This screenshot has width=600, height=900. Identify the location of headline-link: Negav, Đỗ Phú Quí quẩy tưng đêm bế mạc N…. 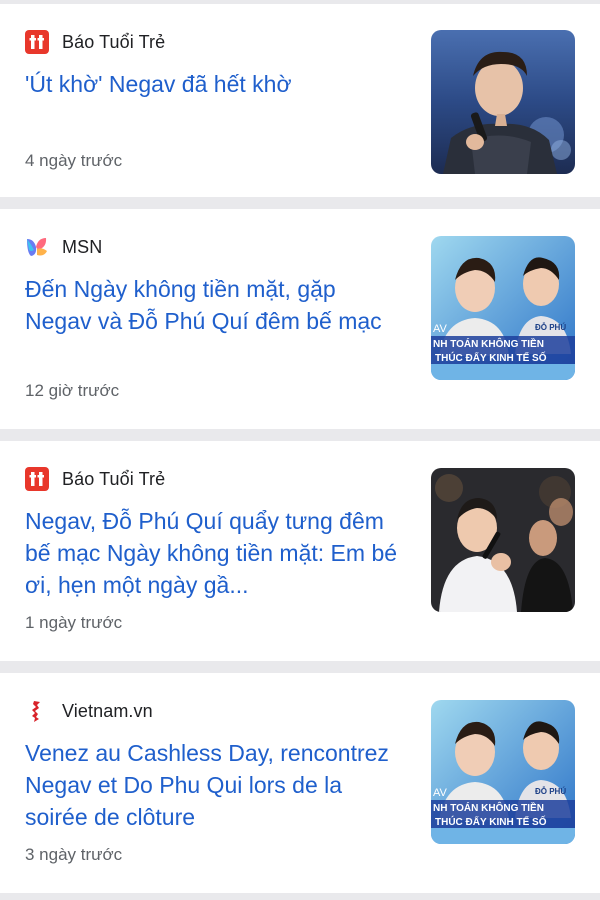
(216, 553).